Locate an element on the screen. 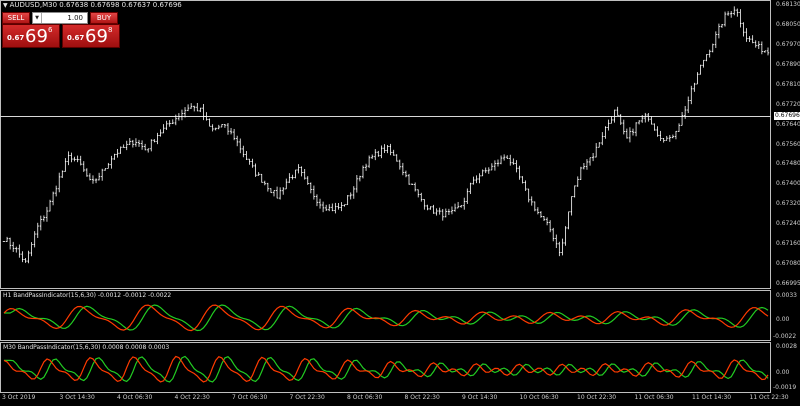 This screenshot has width=800, height=406. price-axis-label: 0.67720 is located at coordinates (788, 104).